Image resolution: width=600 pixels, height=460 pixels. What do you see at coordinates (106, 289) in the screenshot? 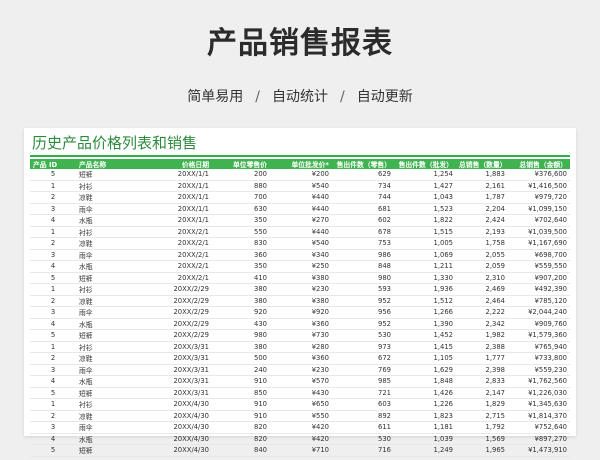
I see `cell-product-name: 衬衫` at bounding box center [106, 289].